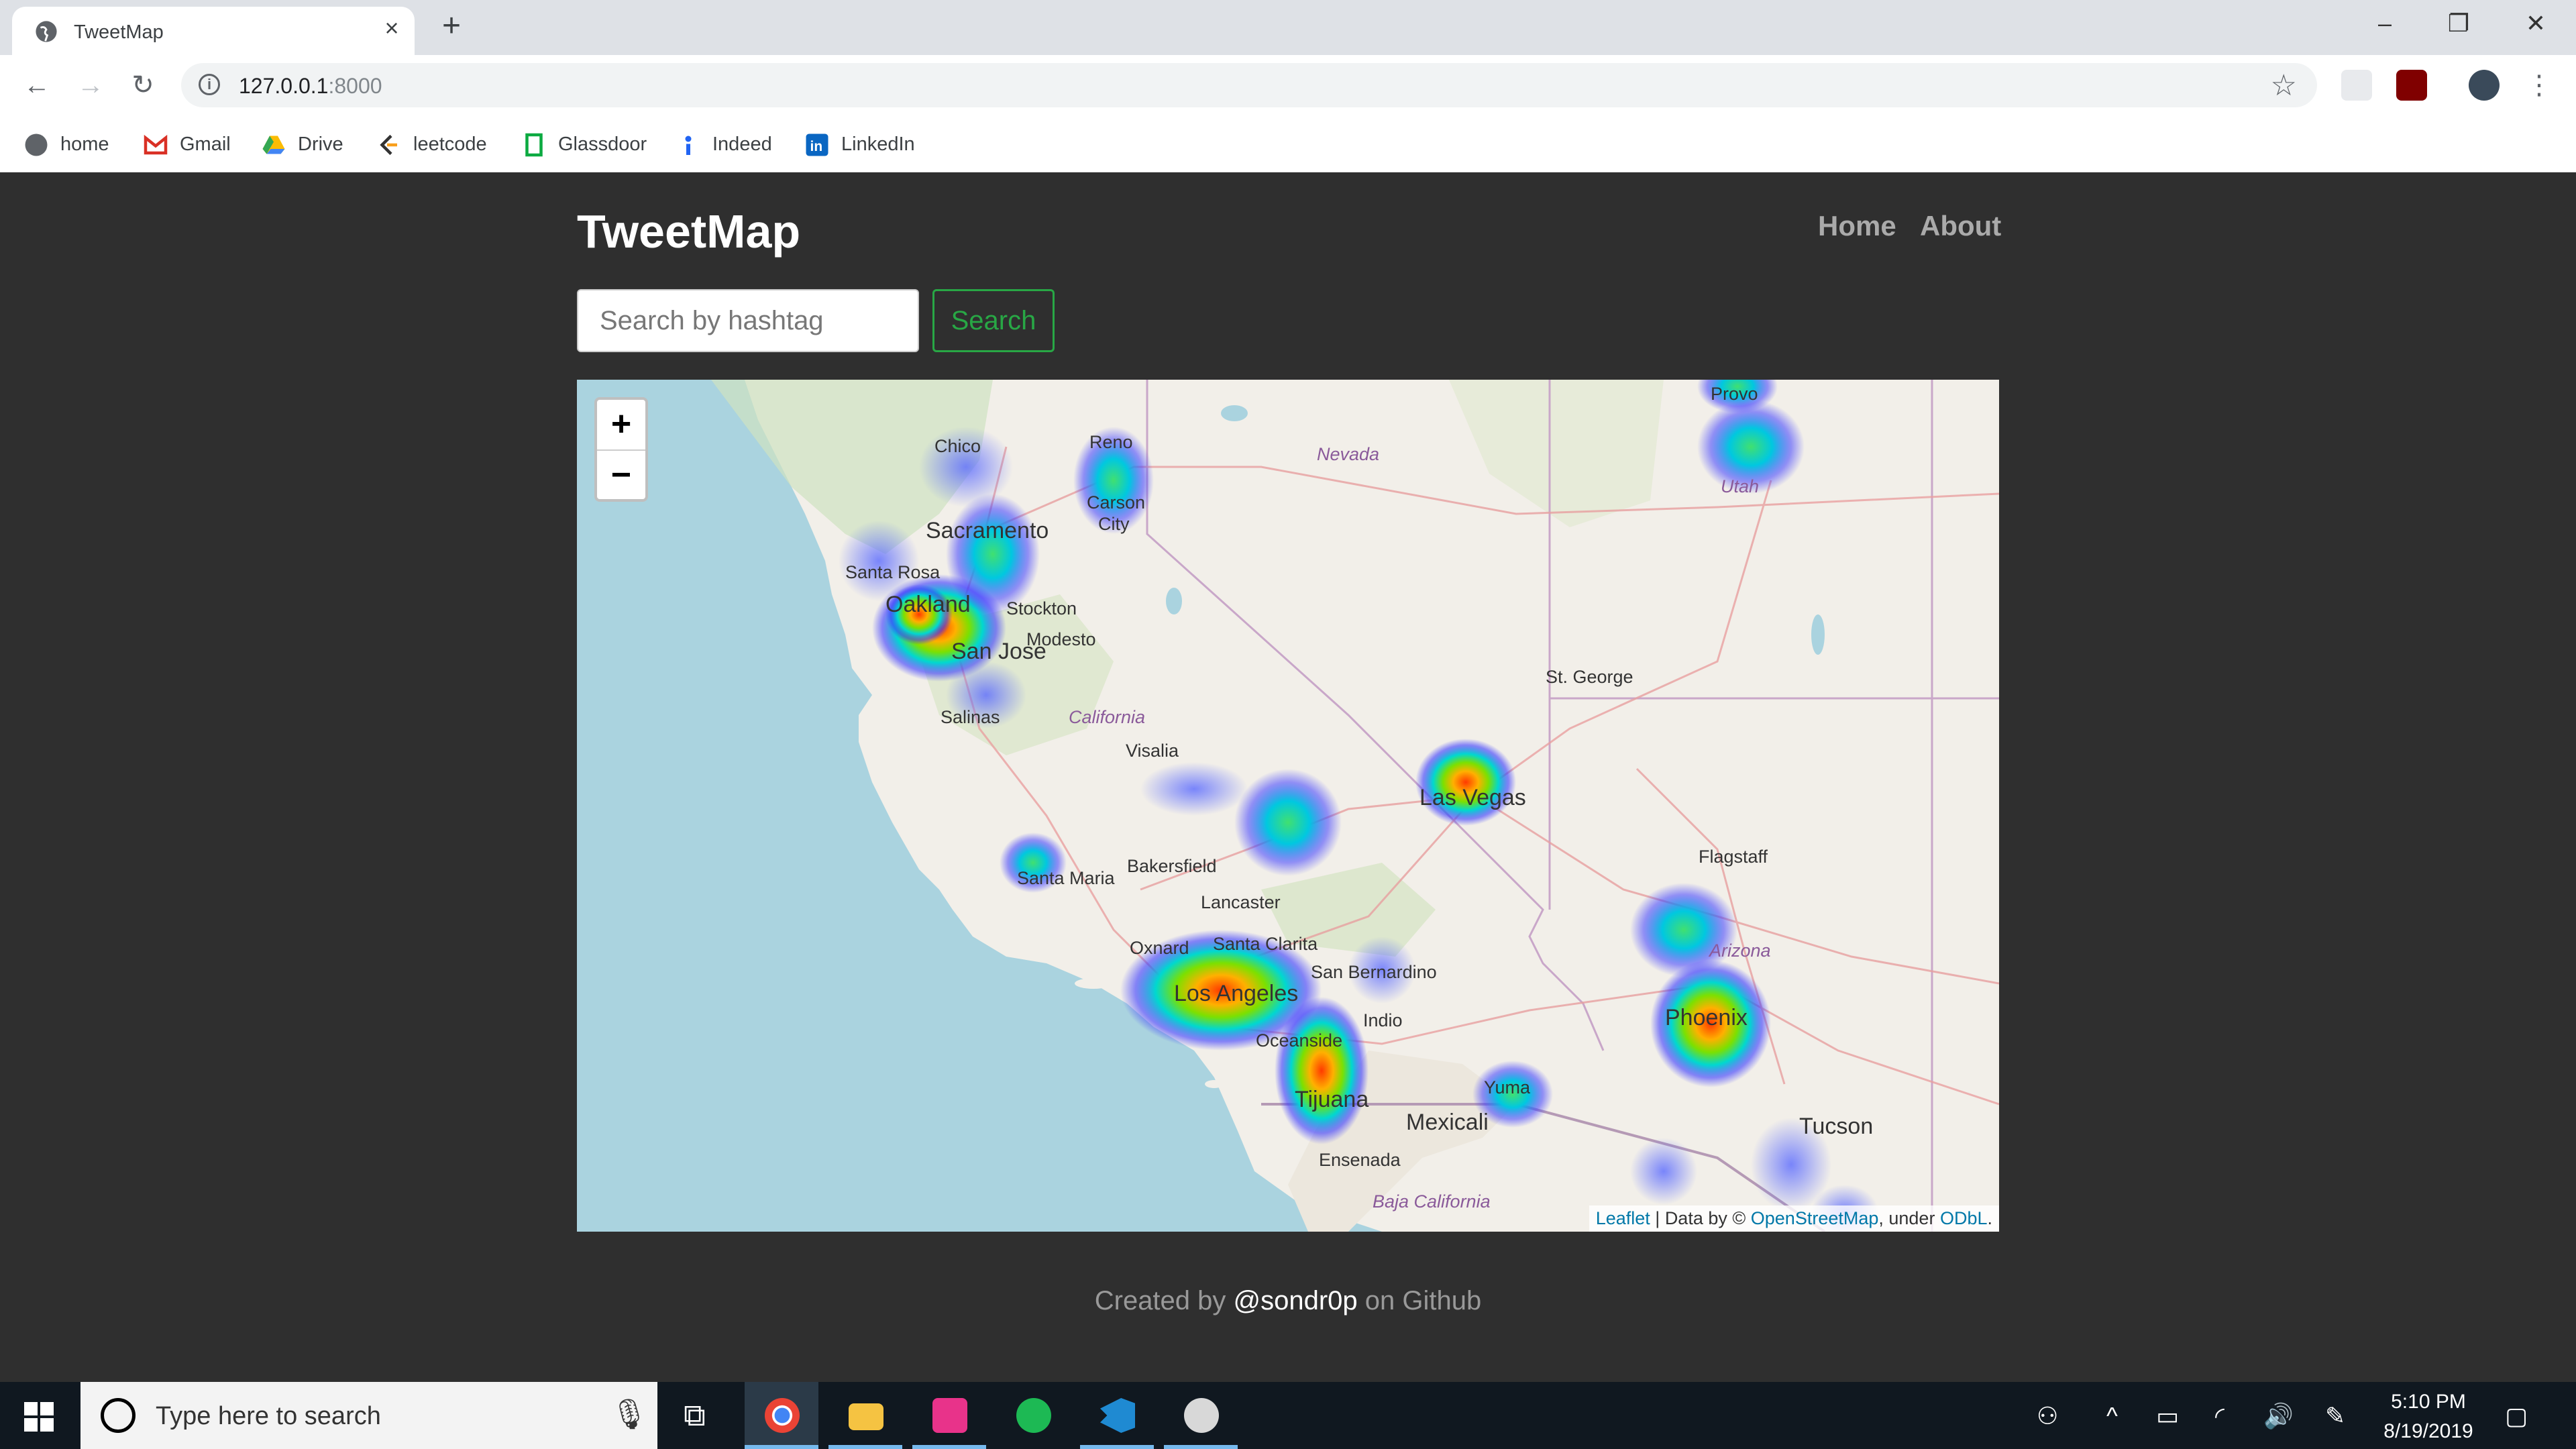  I want to click on taskbar-search-box: Type here to search 🎙, so click(368, 1415).